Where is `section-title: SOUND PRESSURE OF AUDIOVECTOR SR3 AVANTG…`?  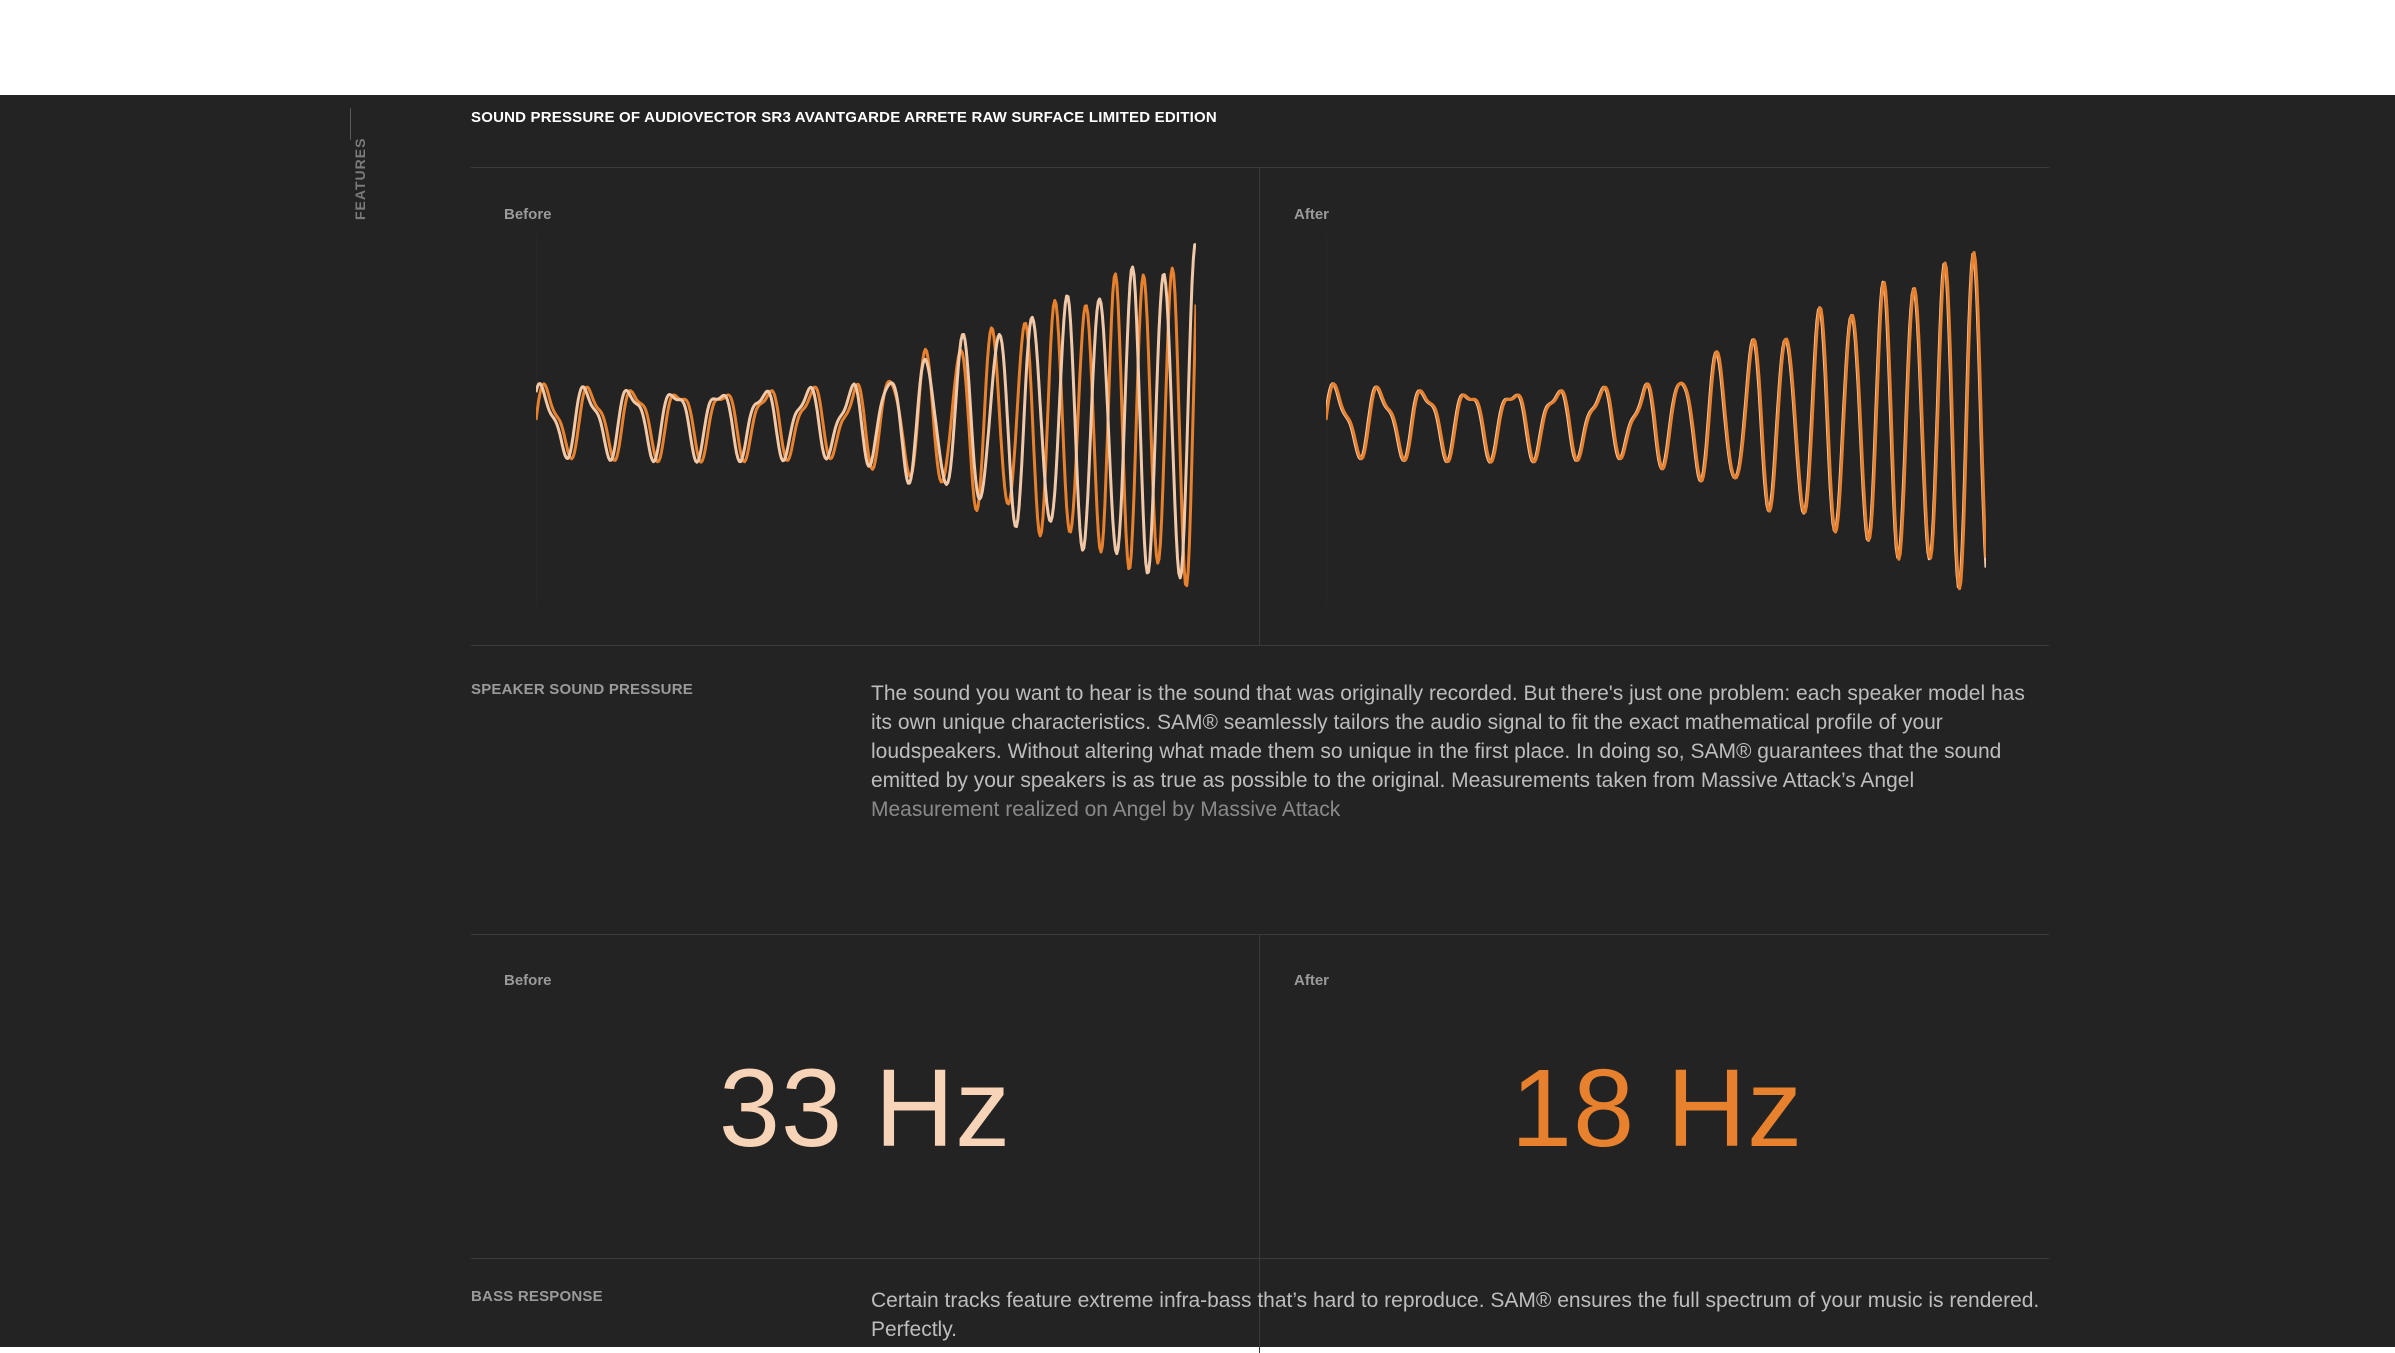 section-title: SOUND PRESSURE OF AUDIOVECTOR SR3 AVANTG… is located at coordinates (844, 117).